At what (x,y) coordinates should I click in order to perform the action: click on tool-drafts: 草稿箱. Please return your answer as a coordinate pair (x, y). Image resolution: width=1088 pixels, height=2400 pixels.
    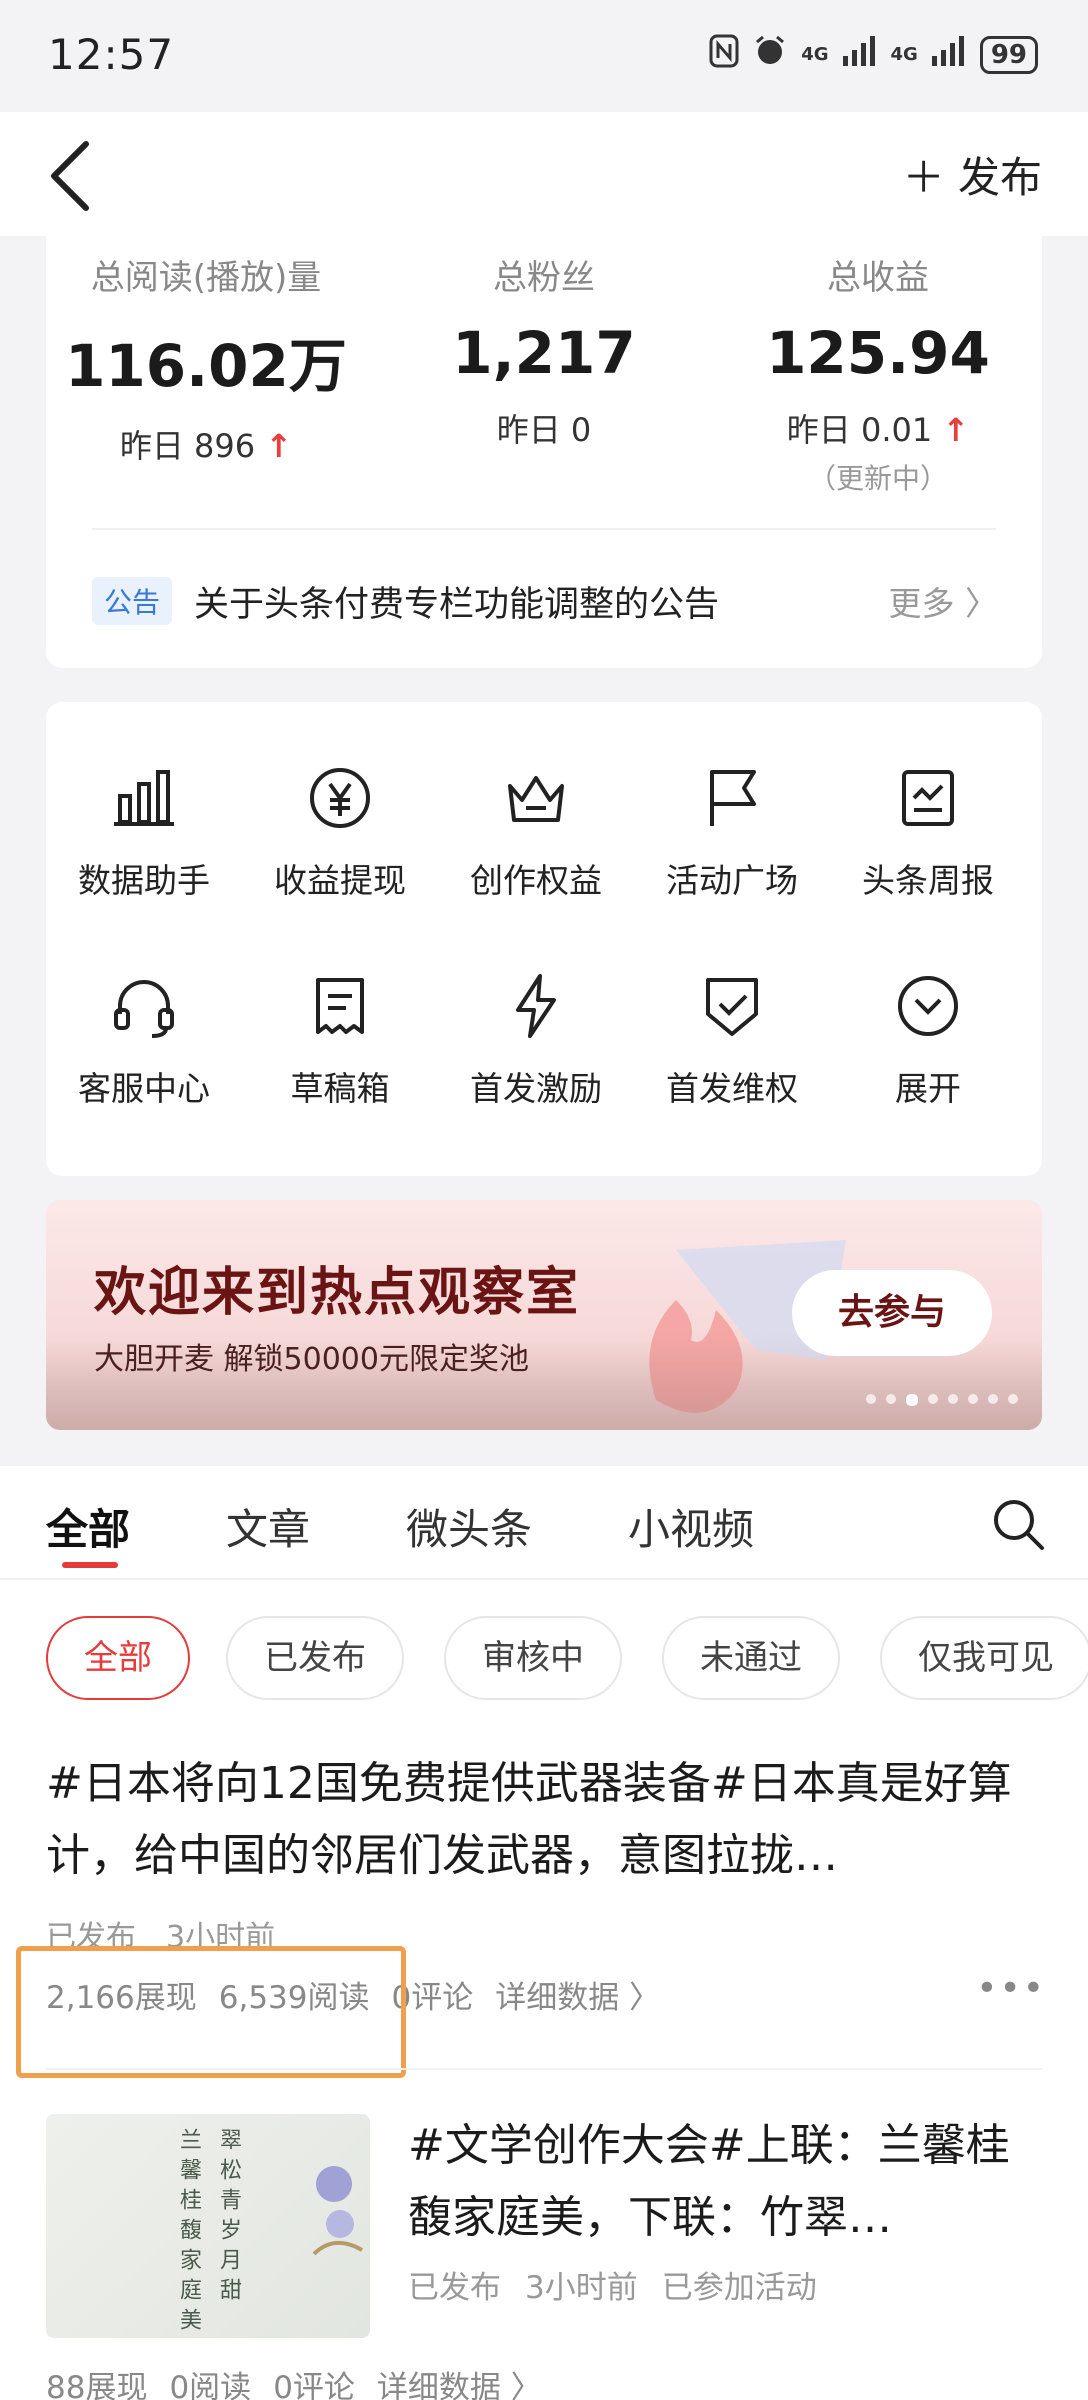
    Looking at the image, I should click on (340, 1050).